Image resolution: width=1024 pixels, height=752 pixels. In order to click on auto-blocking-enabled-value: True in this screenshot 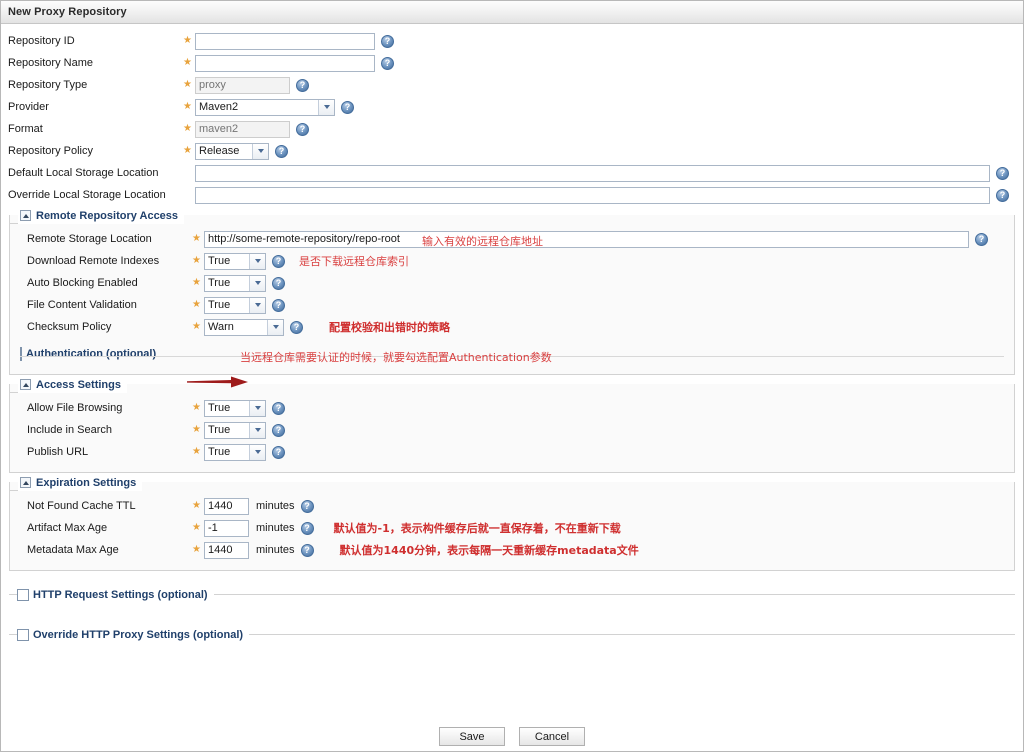, I will do `click(219, 282)`.